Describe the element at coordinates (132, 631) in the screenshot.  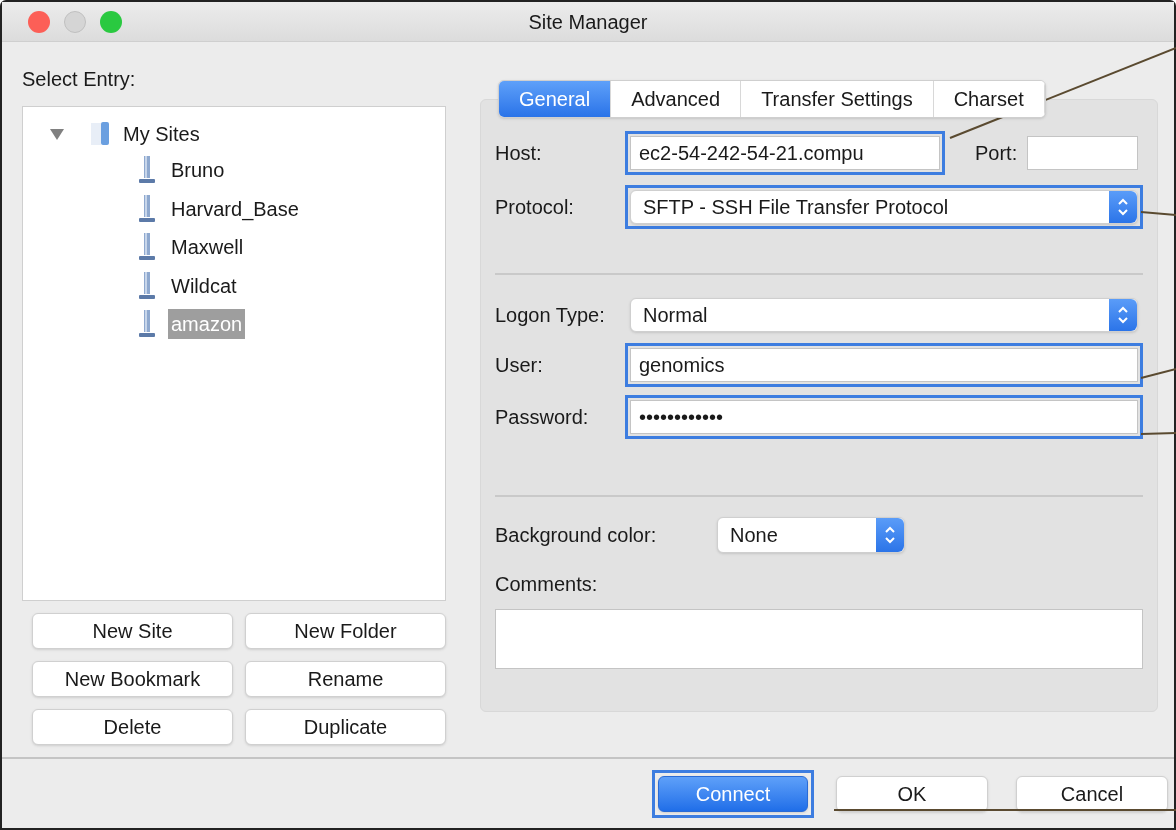
I see `entry-button: New Site` at that location.